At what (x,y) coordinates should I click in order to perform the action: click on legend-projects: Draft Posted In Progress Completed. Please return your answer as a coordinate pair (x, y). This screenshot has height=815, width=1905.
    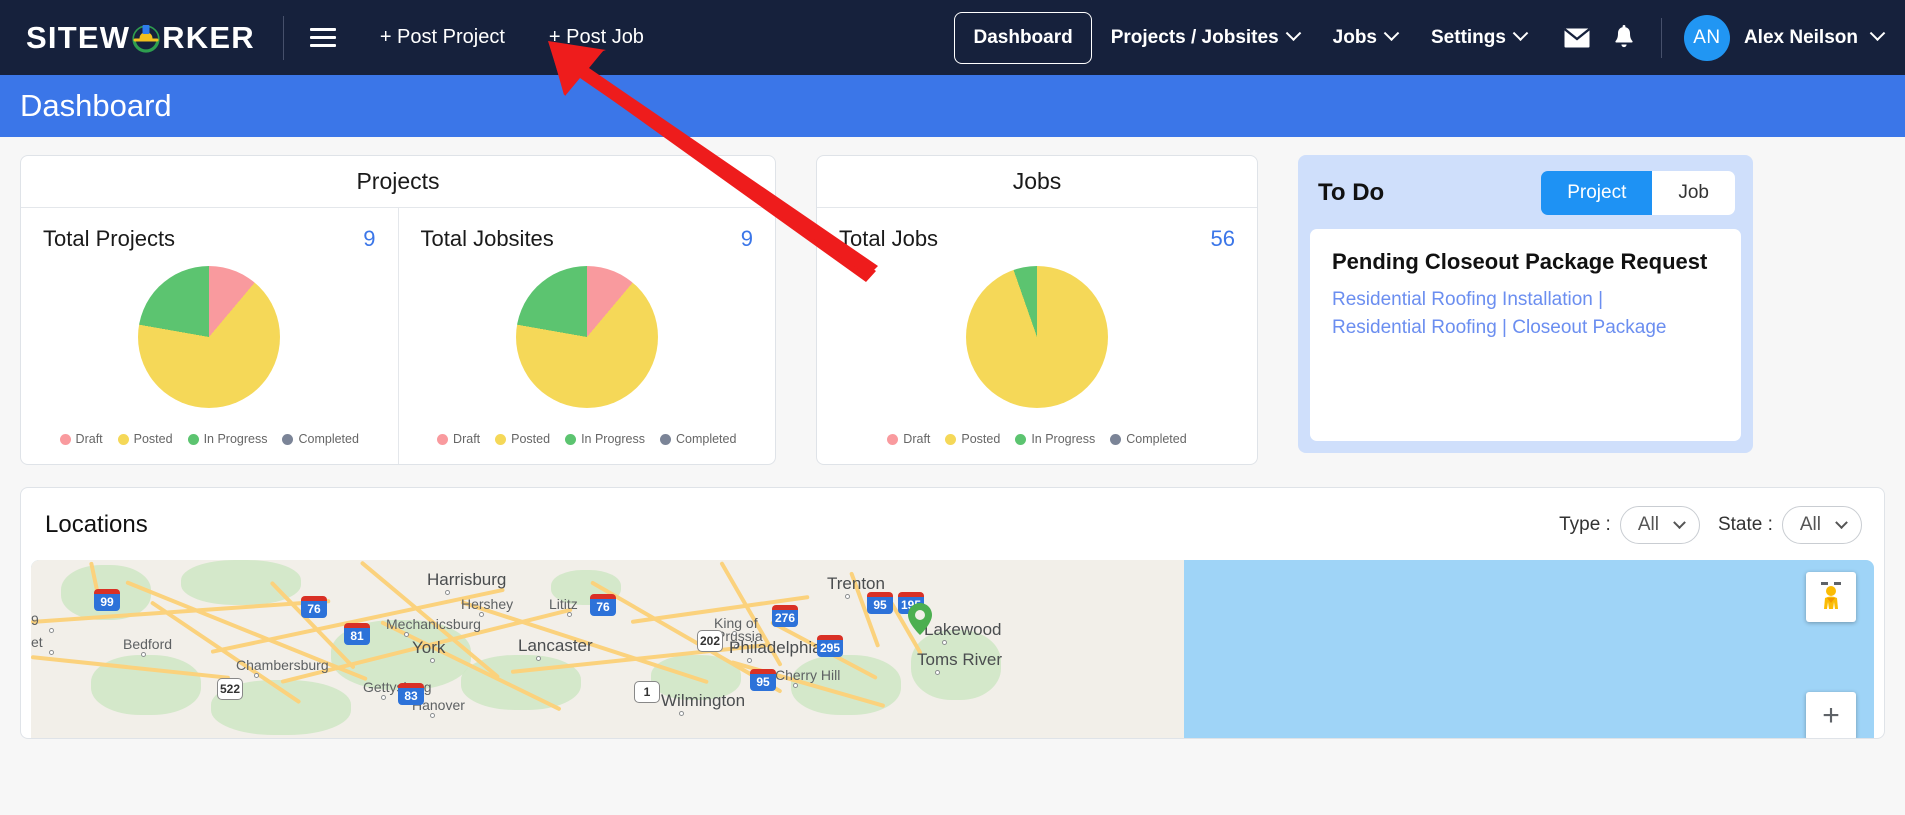
    Looking at the image, I should click on (209, 439).